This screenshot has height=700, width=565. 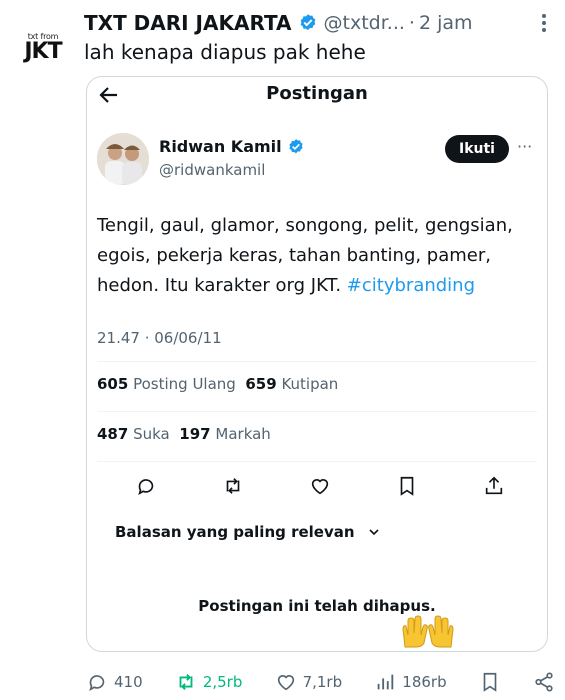 I want to click on like-button: 7,1rb, so click(x=309, y=682).